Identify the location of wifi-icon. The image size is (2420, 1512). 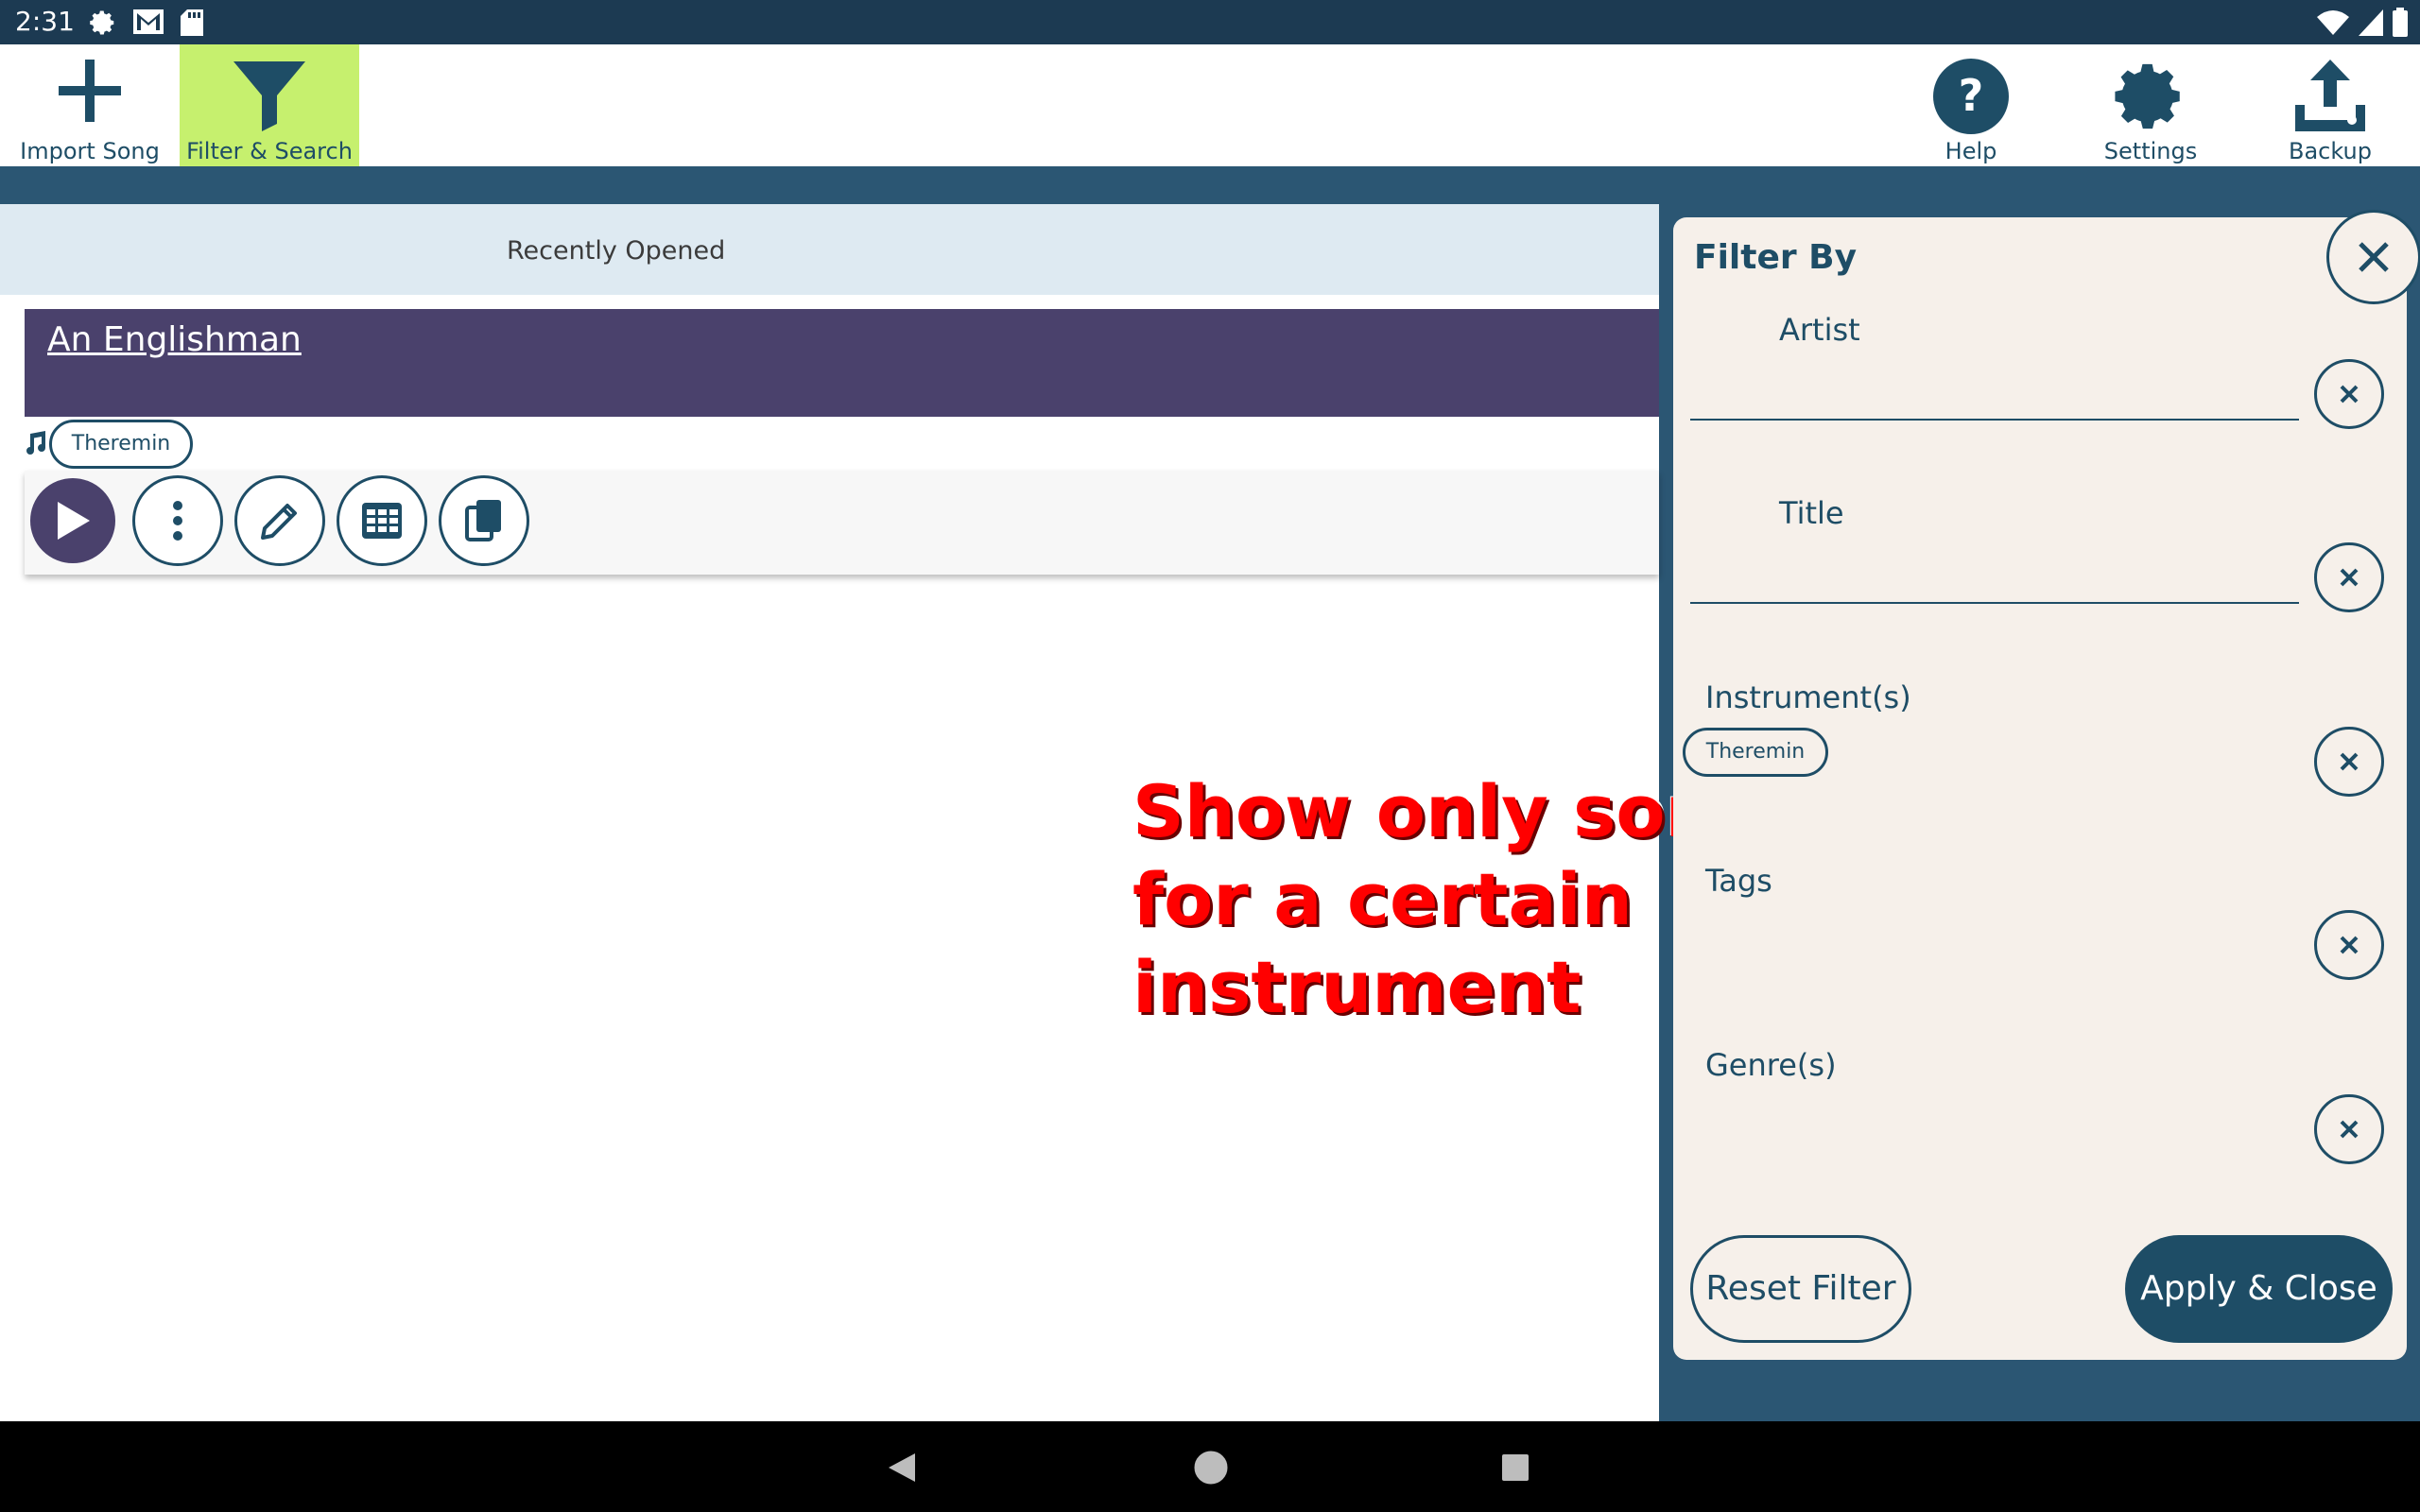
(2333, 22).